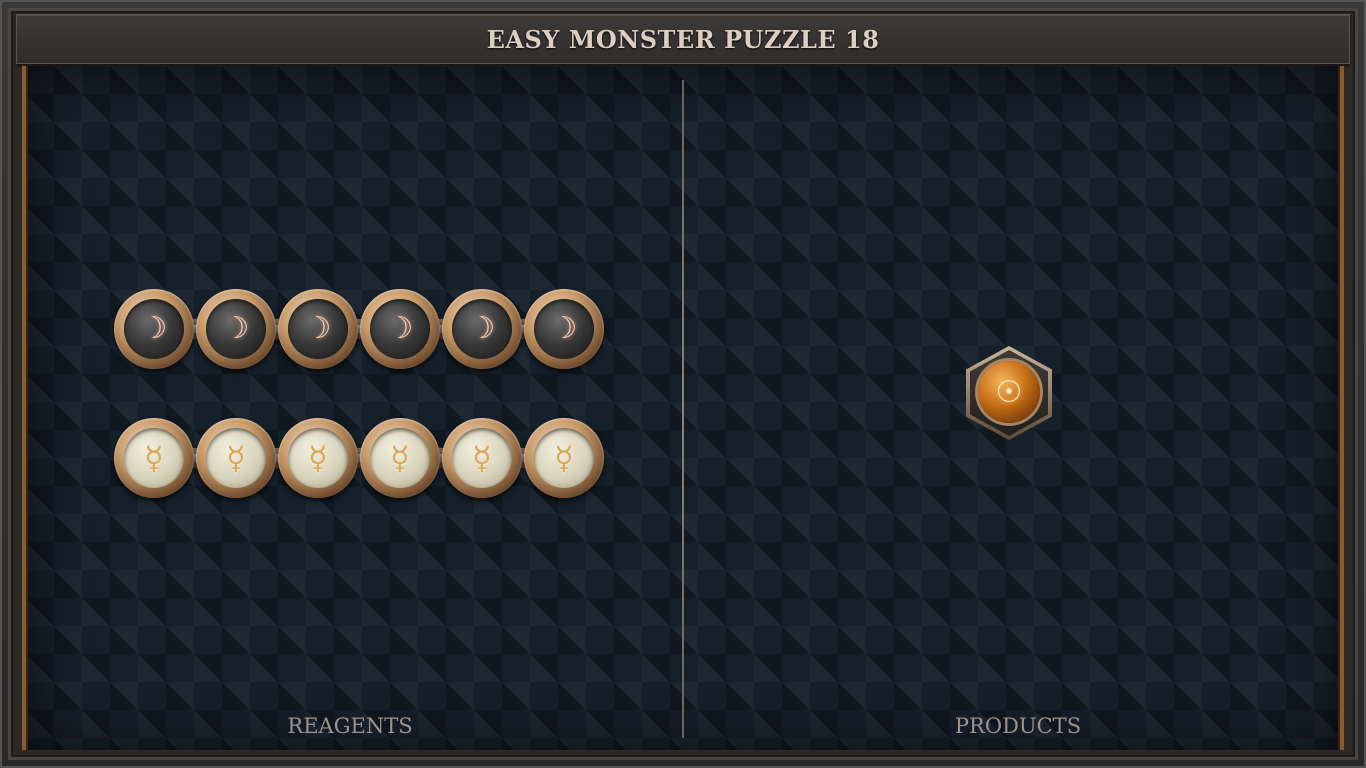 The height and width of the screenshot is (768, 1366). I want to click on reagent-molecule-1: ☽ ☽ ☽ ☽ ☽ ☽, so click(359, 329).